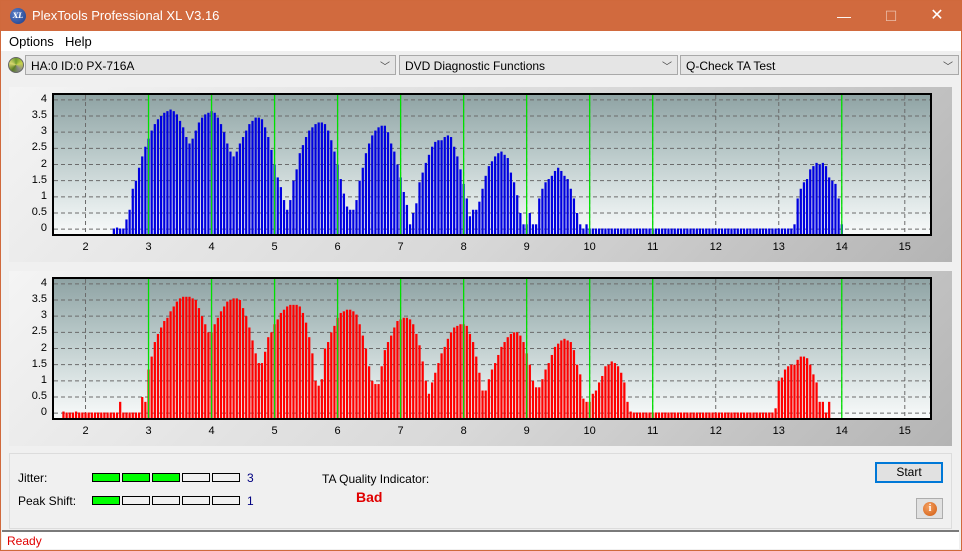 The height and width of the screenshot is (551, 962). What do you see at coordinates (43, 98) in the screenshot?
I see `y-tick-label: 4` at bounding box center [43, 98].